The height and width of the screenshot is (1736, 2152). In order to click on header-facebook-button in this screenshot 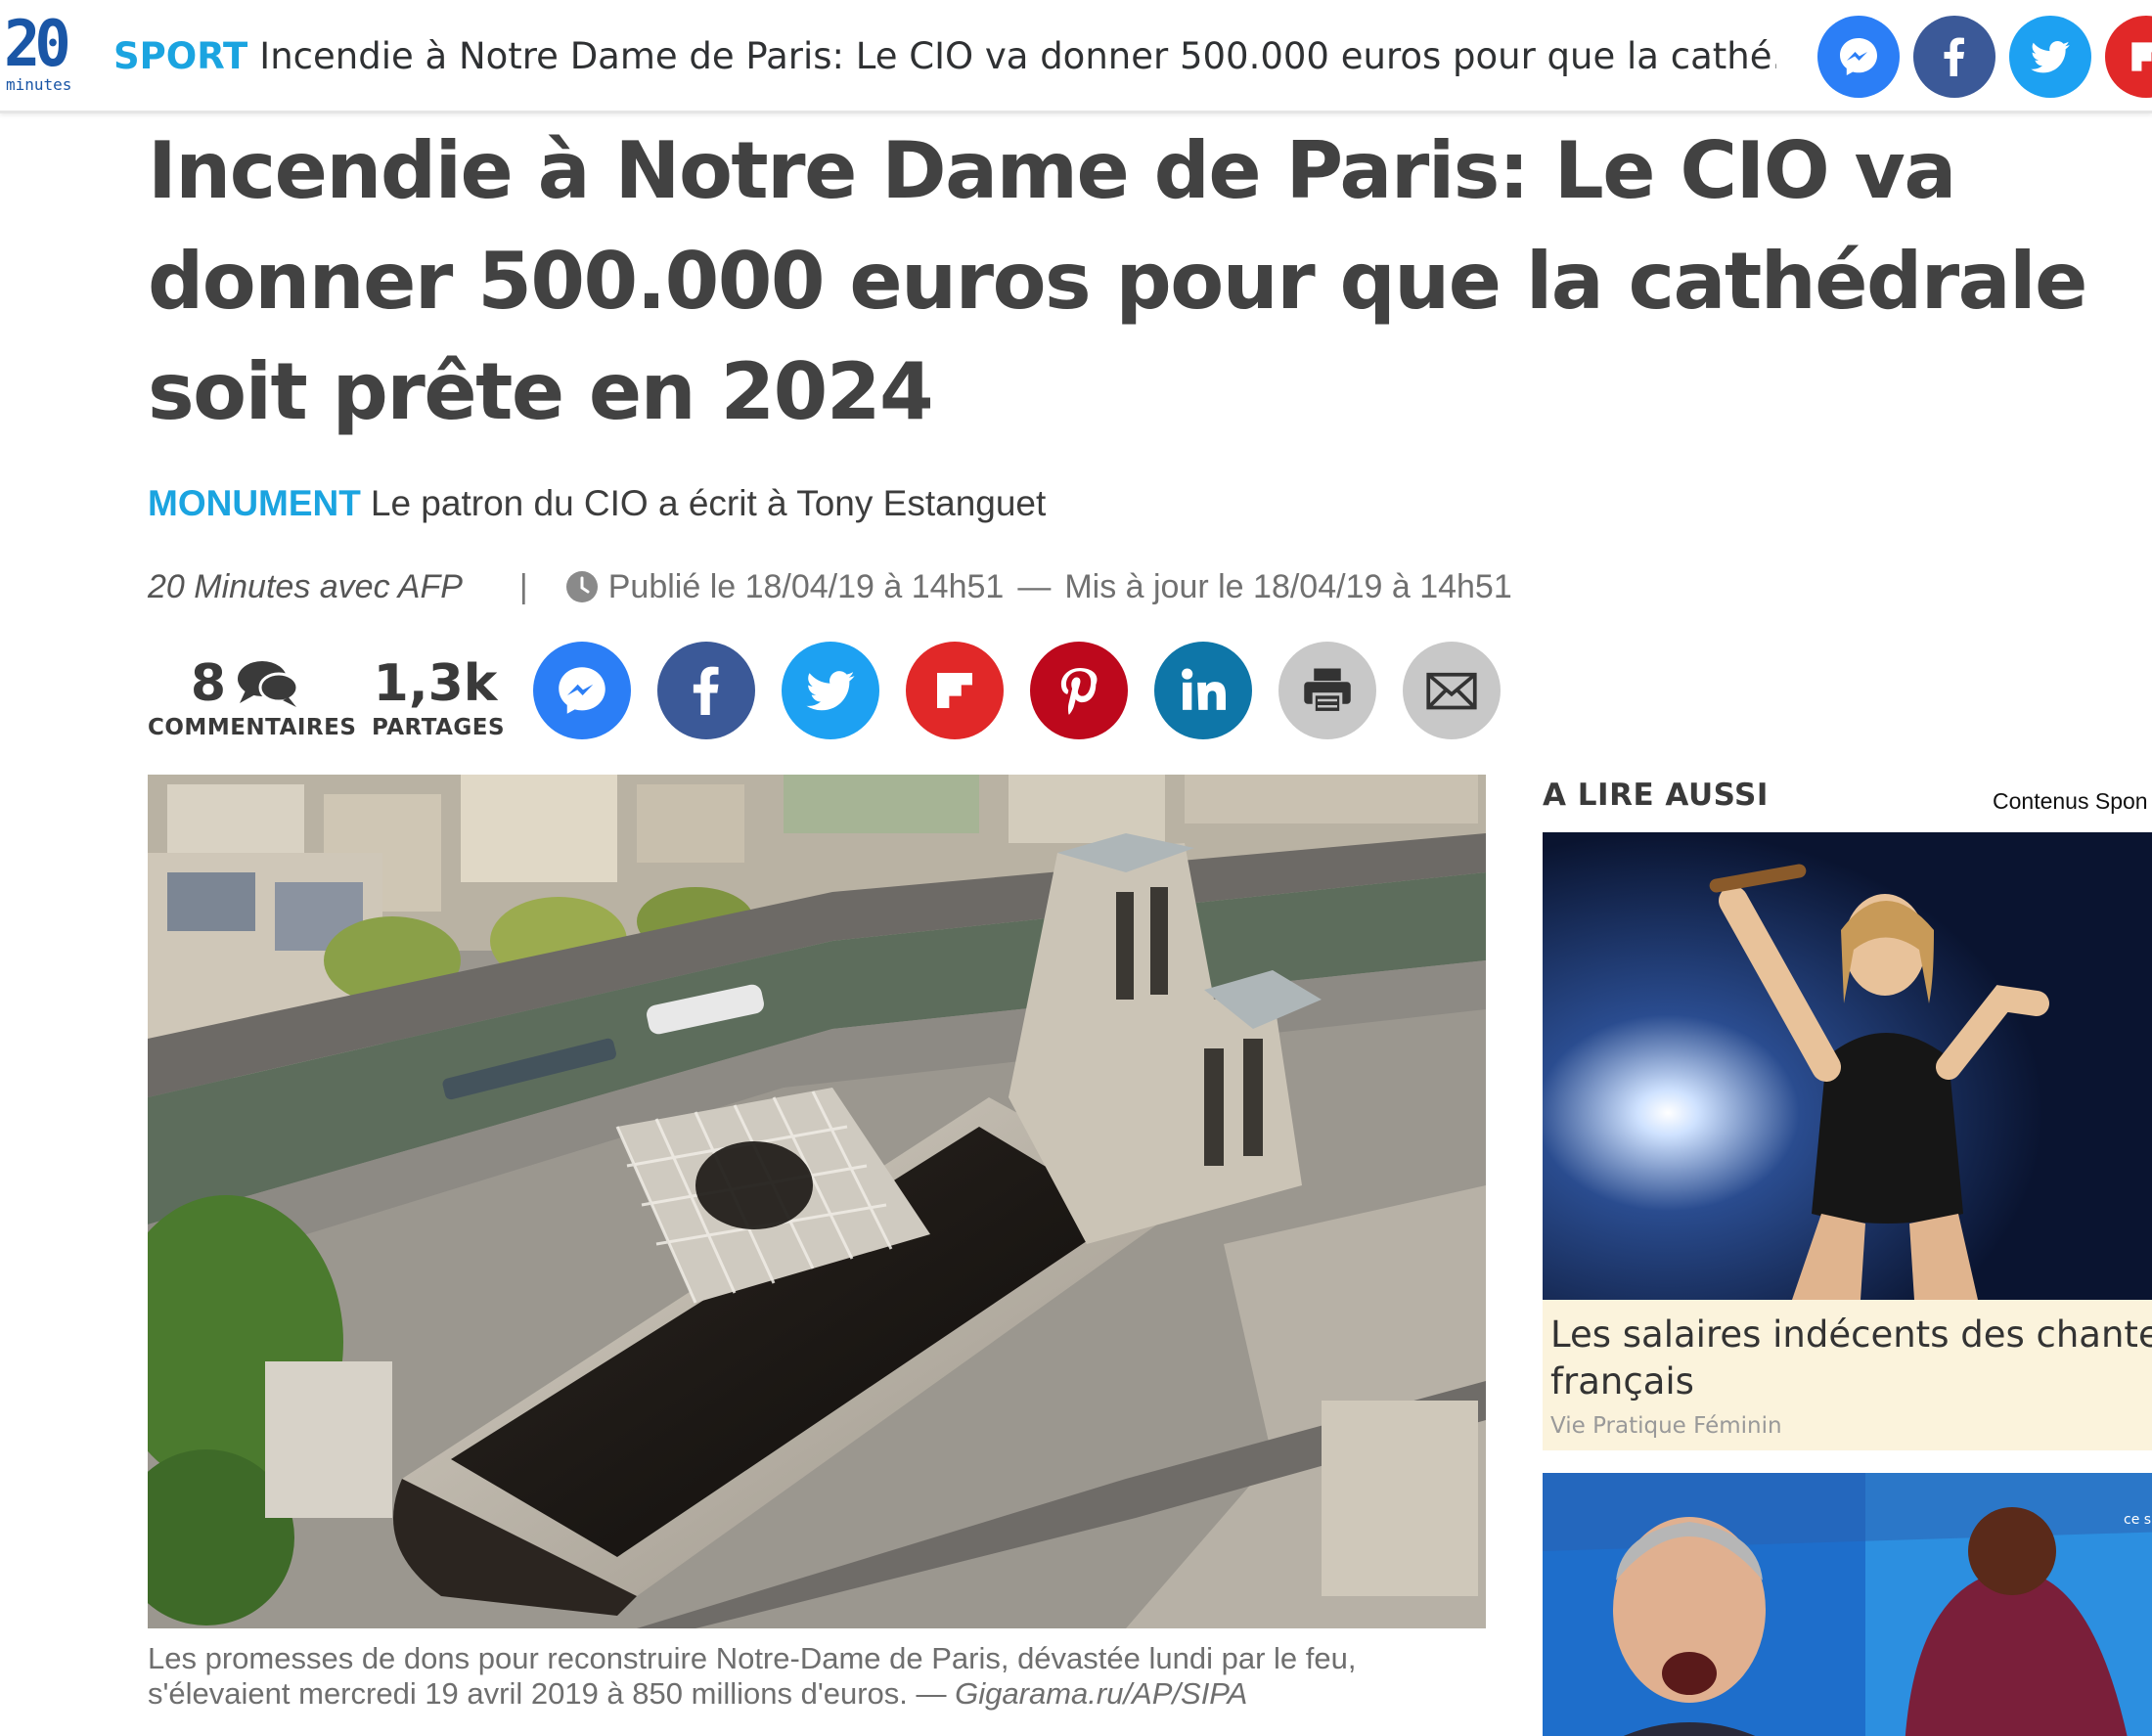, I will do `click(1954, 57)`.